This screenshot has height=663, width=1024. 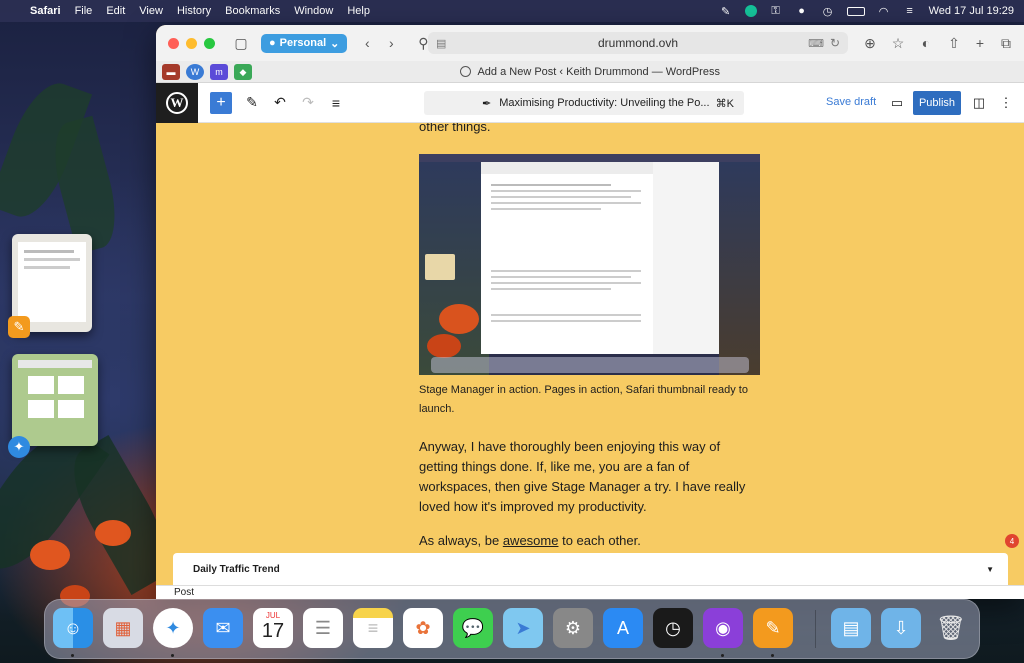 I want to click on reload-icon: ↻, so click(x=835, y=43).